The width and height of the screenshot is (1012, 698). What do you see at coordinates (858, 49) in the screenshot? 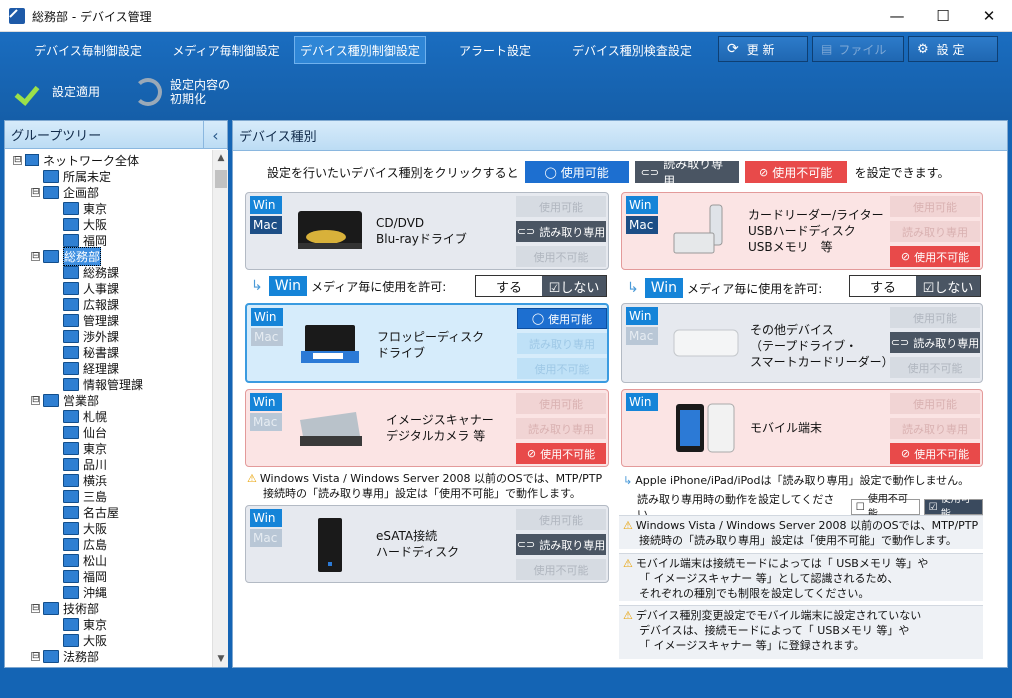
I see `file-button: ▤ ファイル` at bounding box center [858, 49].